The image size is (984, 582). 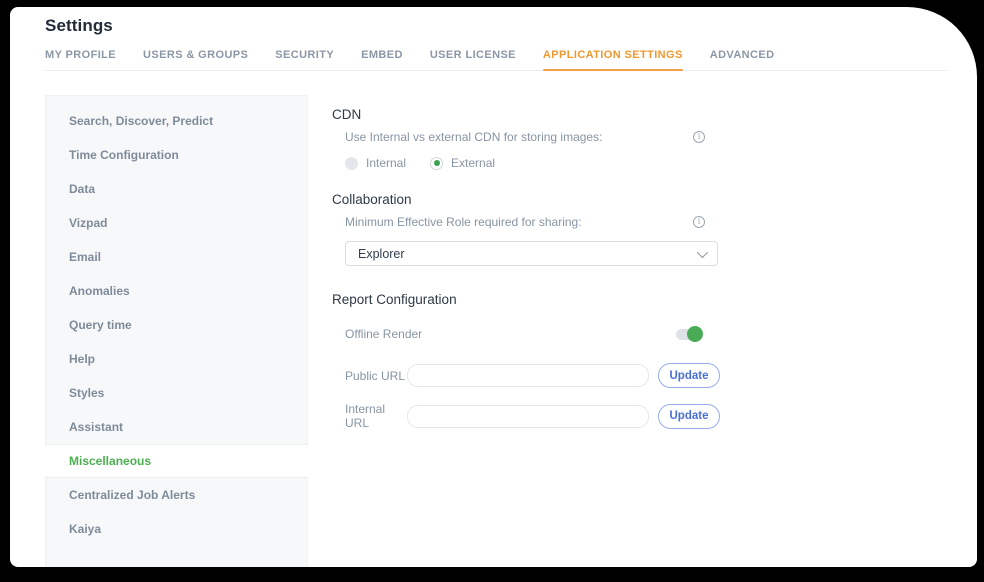 I want to click on sidebar-item-query-time: Query time, so click(x=176, y=325).